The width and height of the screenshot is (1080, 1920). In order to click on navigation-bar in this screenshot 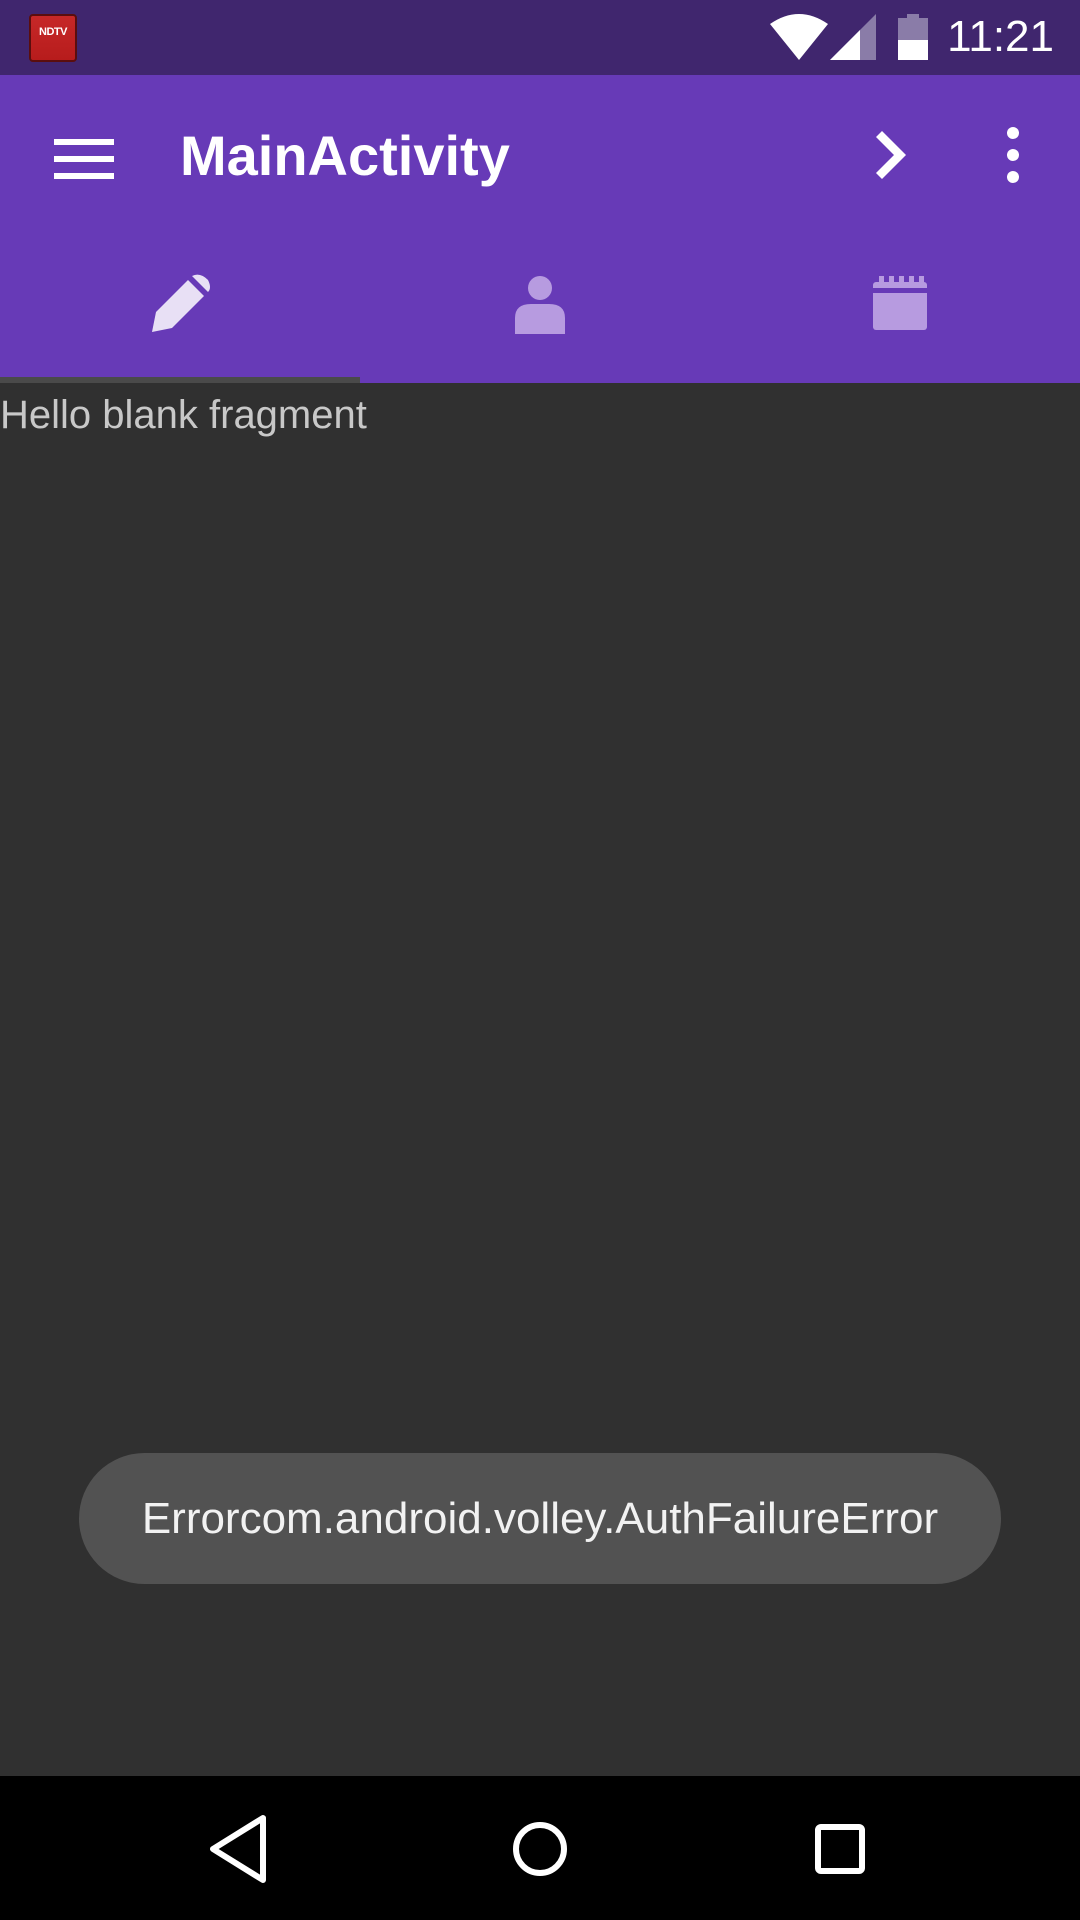, I will do `click(540, 1848)`.